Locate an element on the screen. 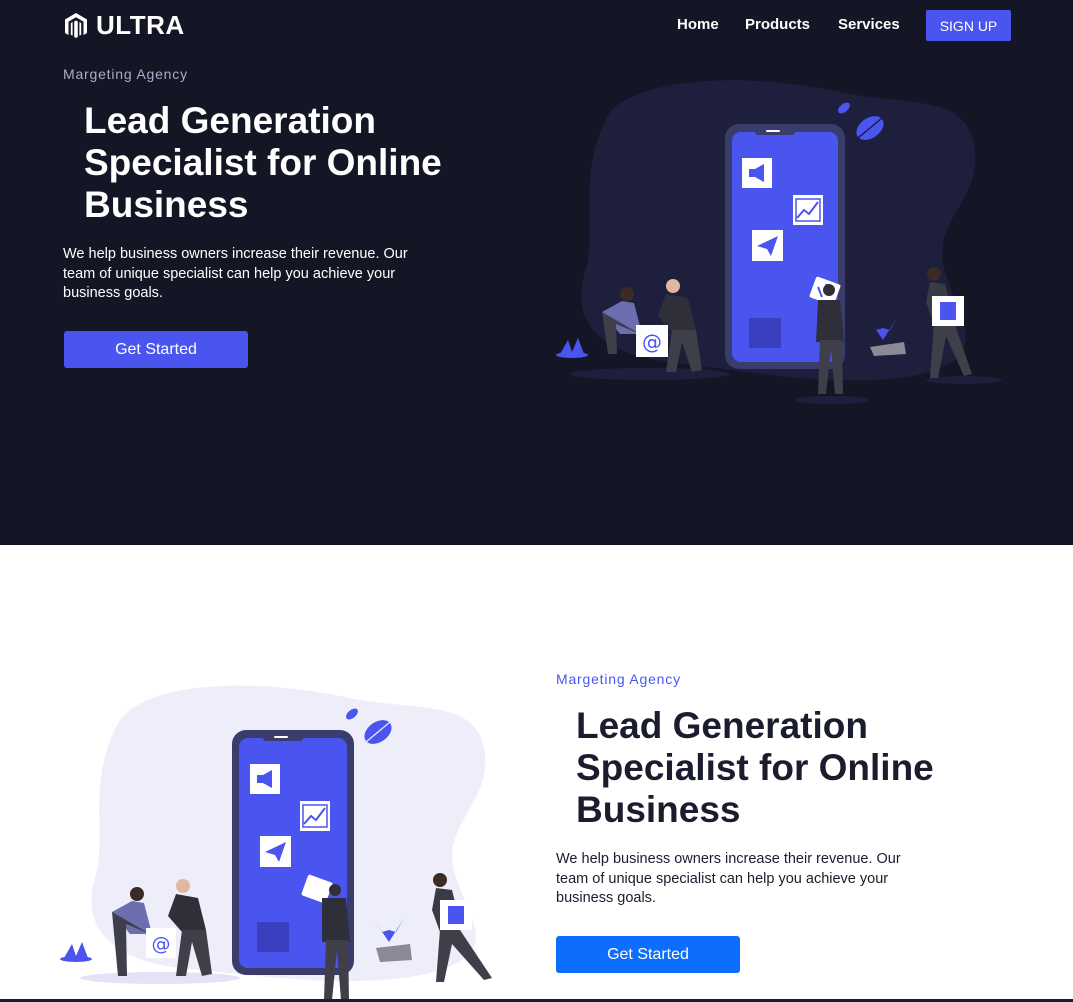 This screenshot has width=1073, height=1002. hero-illustration: @ is located at coordinates (779, 242).